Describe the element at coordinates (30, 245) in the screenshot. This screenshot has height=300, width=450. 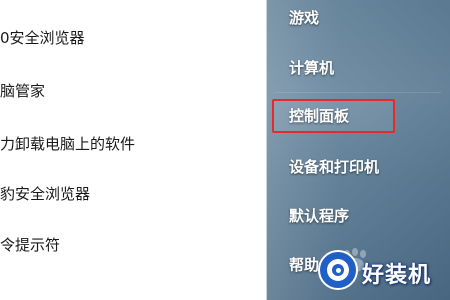
I see `program-item-command-prompt: 令提示符` at that location.